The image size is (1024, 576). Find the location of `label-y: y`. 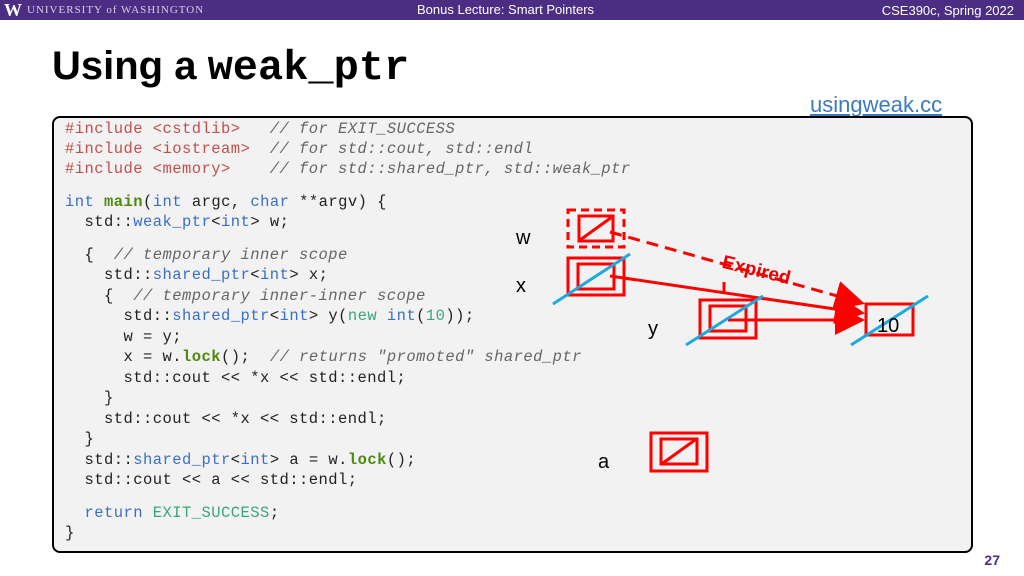

label-y: y is located at coordinates (653, 329).